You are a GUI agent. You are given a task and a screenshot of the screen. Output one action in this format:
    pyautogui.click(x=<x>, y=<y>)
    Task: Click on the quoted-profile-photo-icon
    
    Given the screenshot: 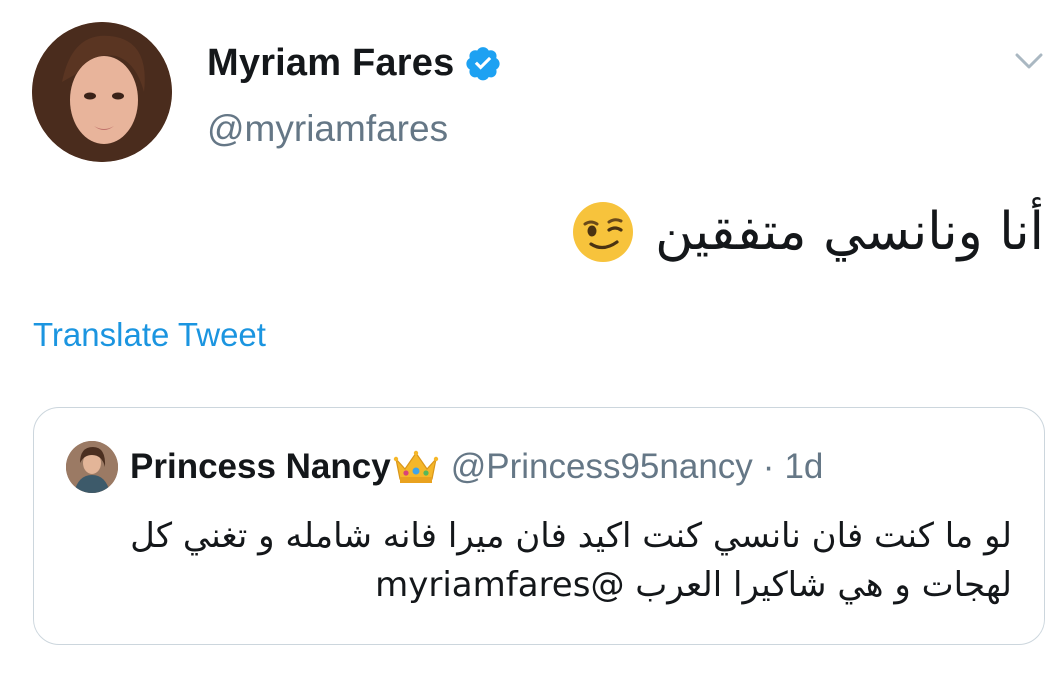 What is the action you would take?
    pyautogui.click(x=92, y=467)
    